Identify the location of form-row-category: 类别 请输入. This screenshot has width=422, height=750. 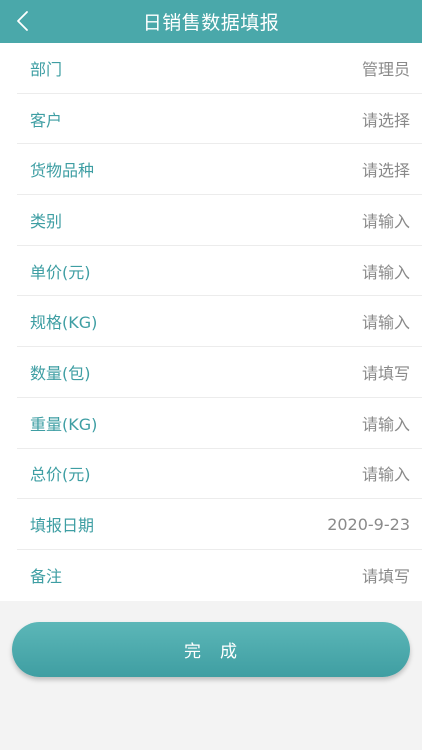
(219, 220).